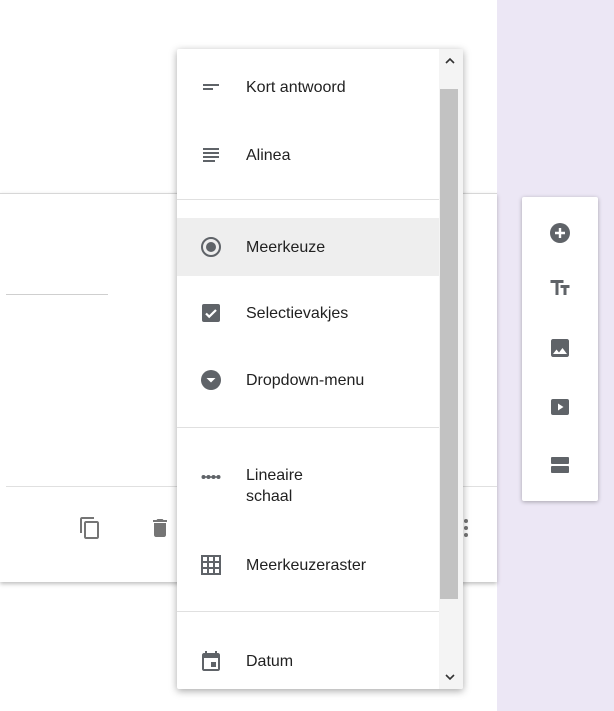  What do you see at coordinates (308, 661) in the screenshot?
I see `menu-item-datum: Datum` at bounding box center [308, 661].